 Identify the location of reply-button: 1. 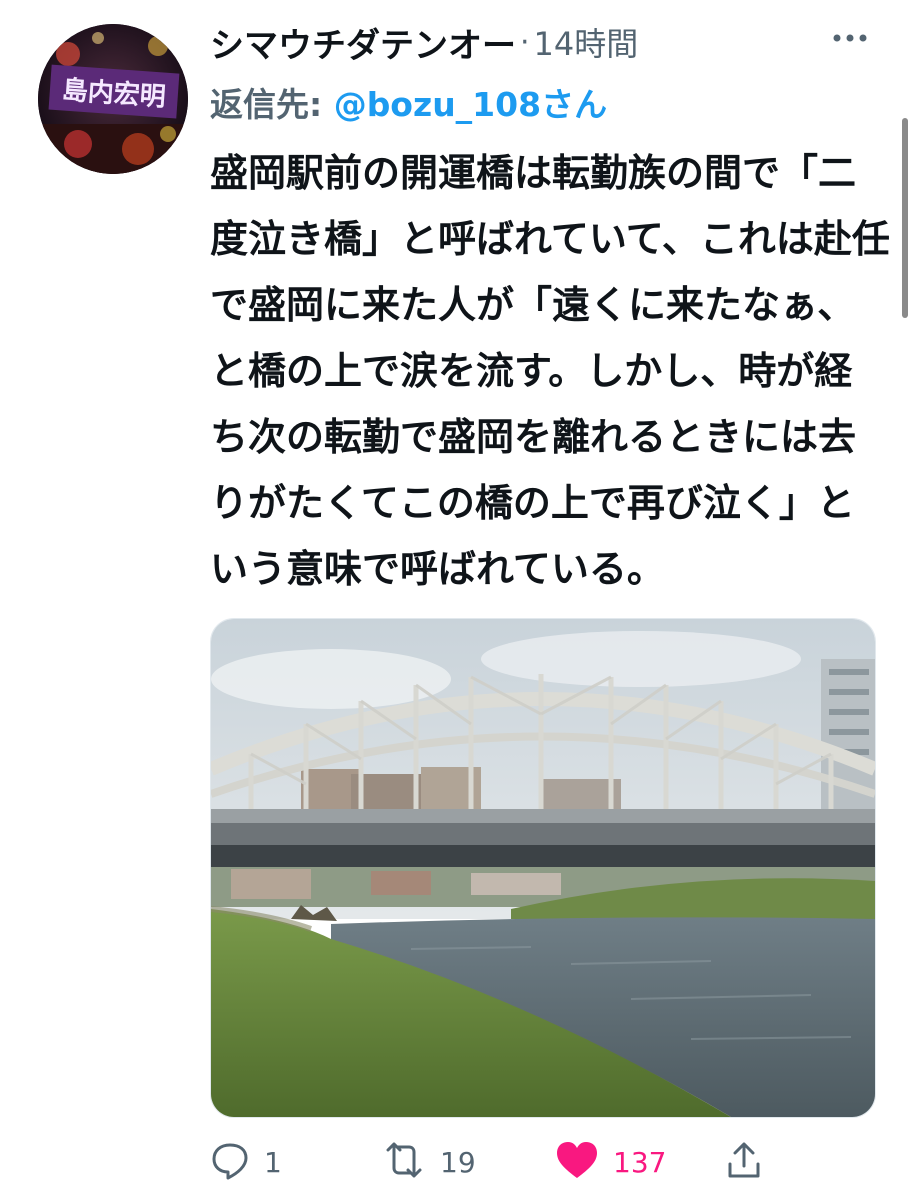
(246, 1162).